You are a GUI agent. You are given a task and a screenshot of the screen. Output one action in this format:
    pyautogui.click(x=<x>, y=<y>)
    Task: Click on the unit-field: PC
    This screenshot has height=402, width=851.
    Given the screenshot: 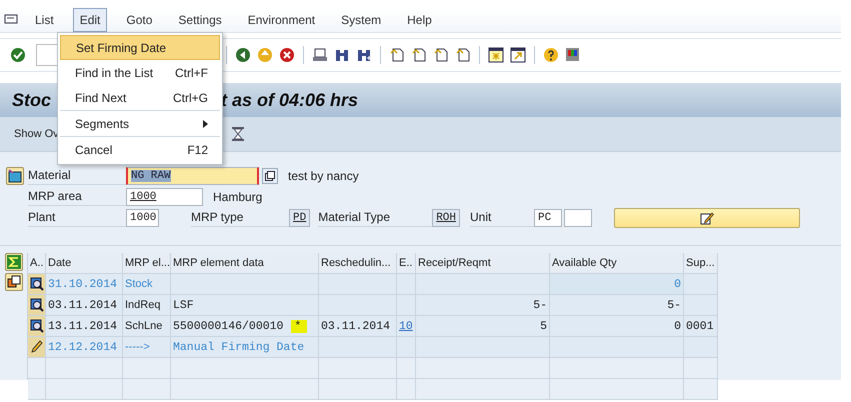 What is the action you would take?
    pyautogui.click(x=548, y=218)
    